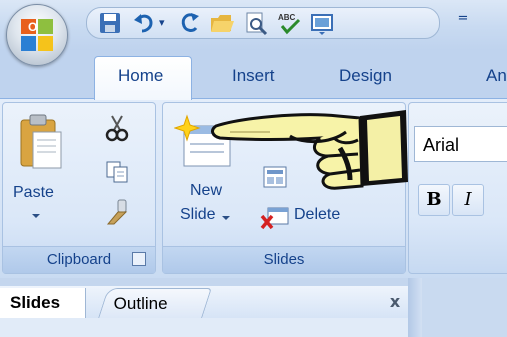 This screenshot has height=337, width=507. What do you see at coordinates (365, 76) in the screenshot?
I see `tab-design: Design` at bounding box center [365, 76].